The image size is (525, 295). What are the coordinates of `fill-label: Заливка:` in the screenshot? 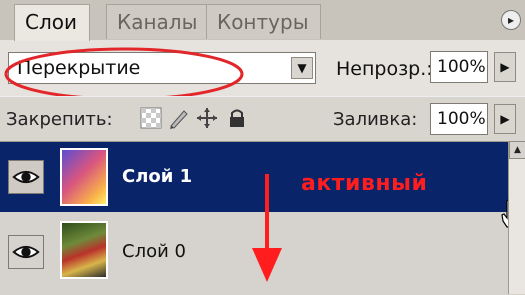 It's located at (375, 119).